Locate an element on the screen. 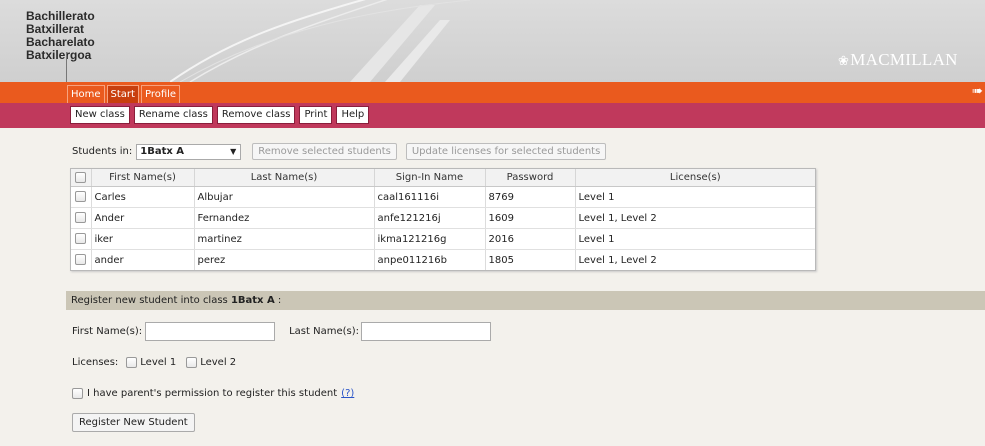 The image size is (985, 446). license-level-1-label: Level 1 is located at coordinates (158, 362).